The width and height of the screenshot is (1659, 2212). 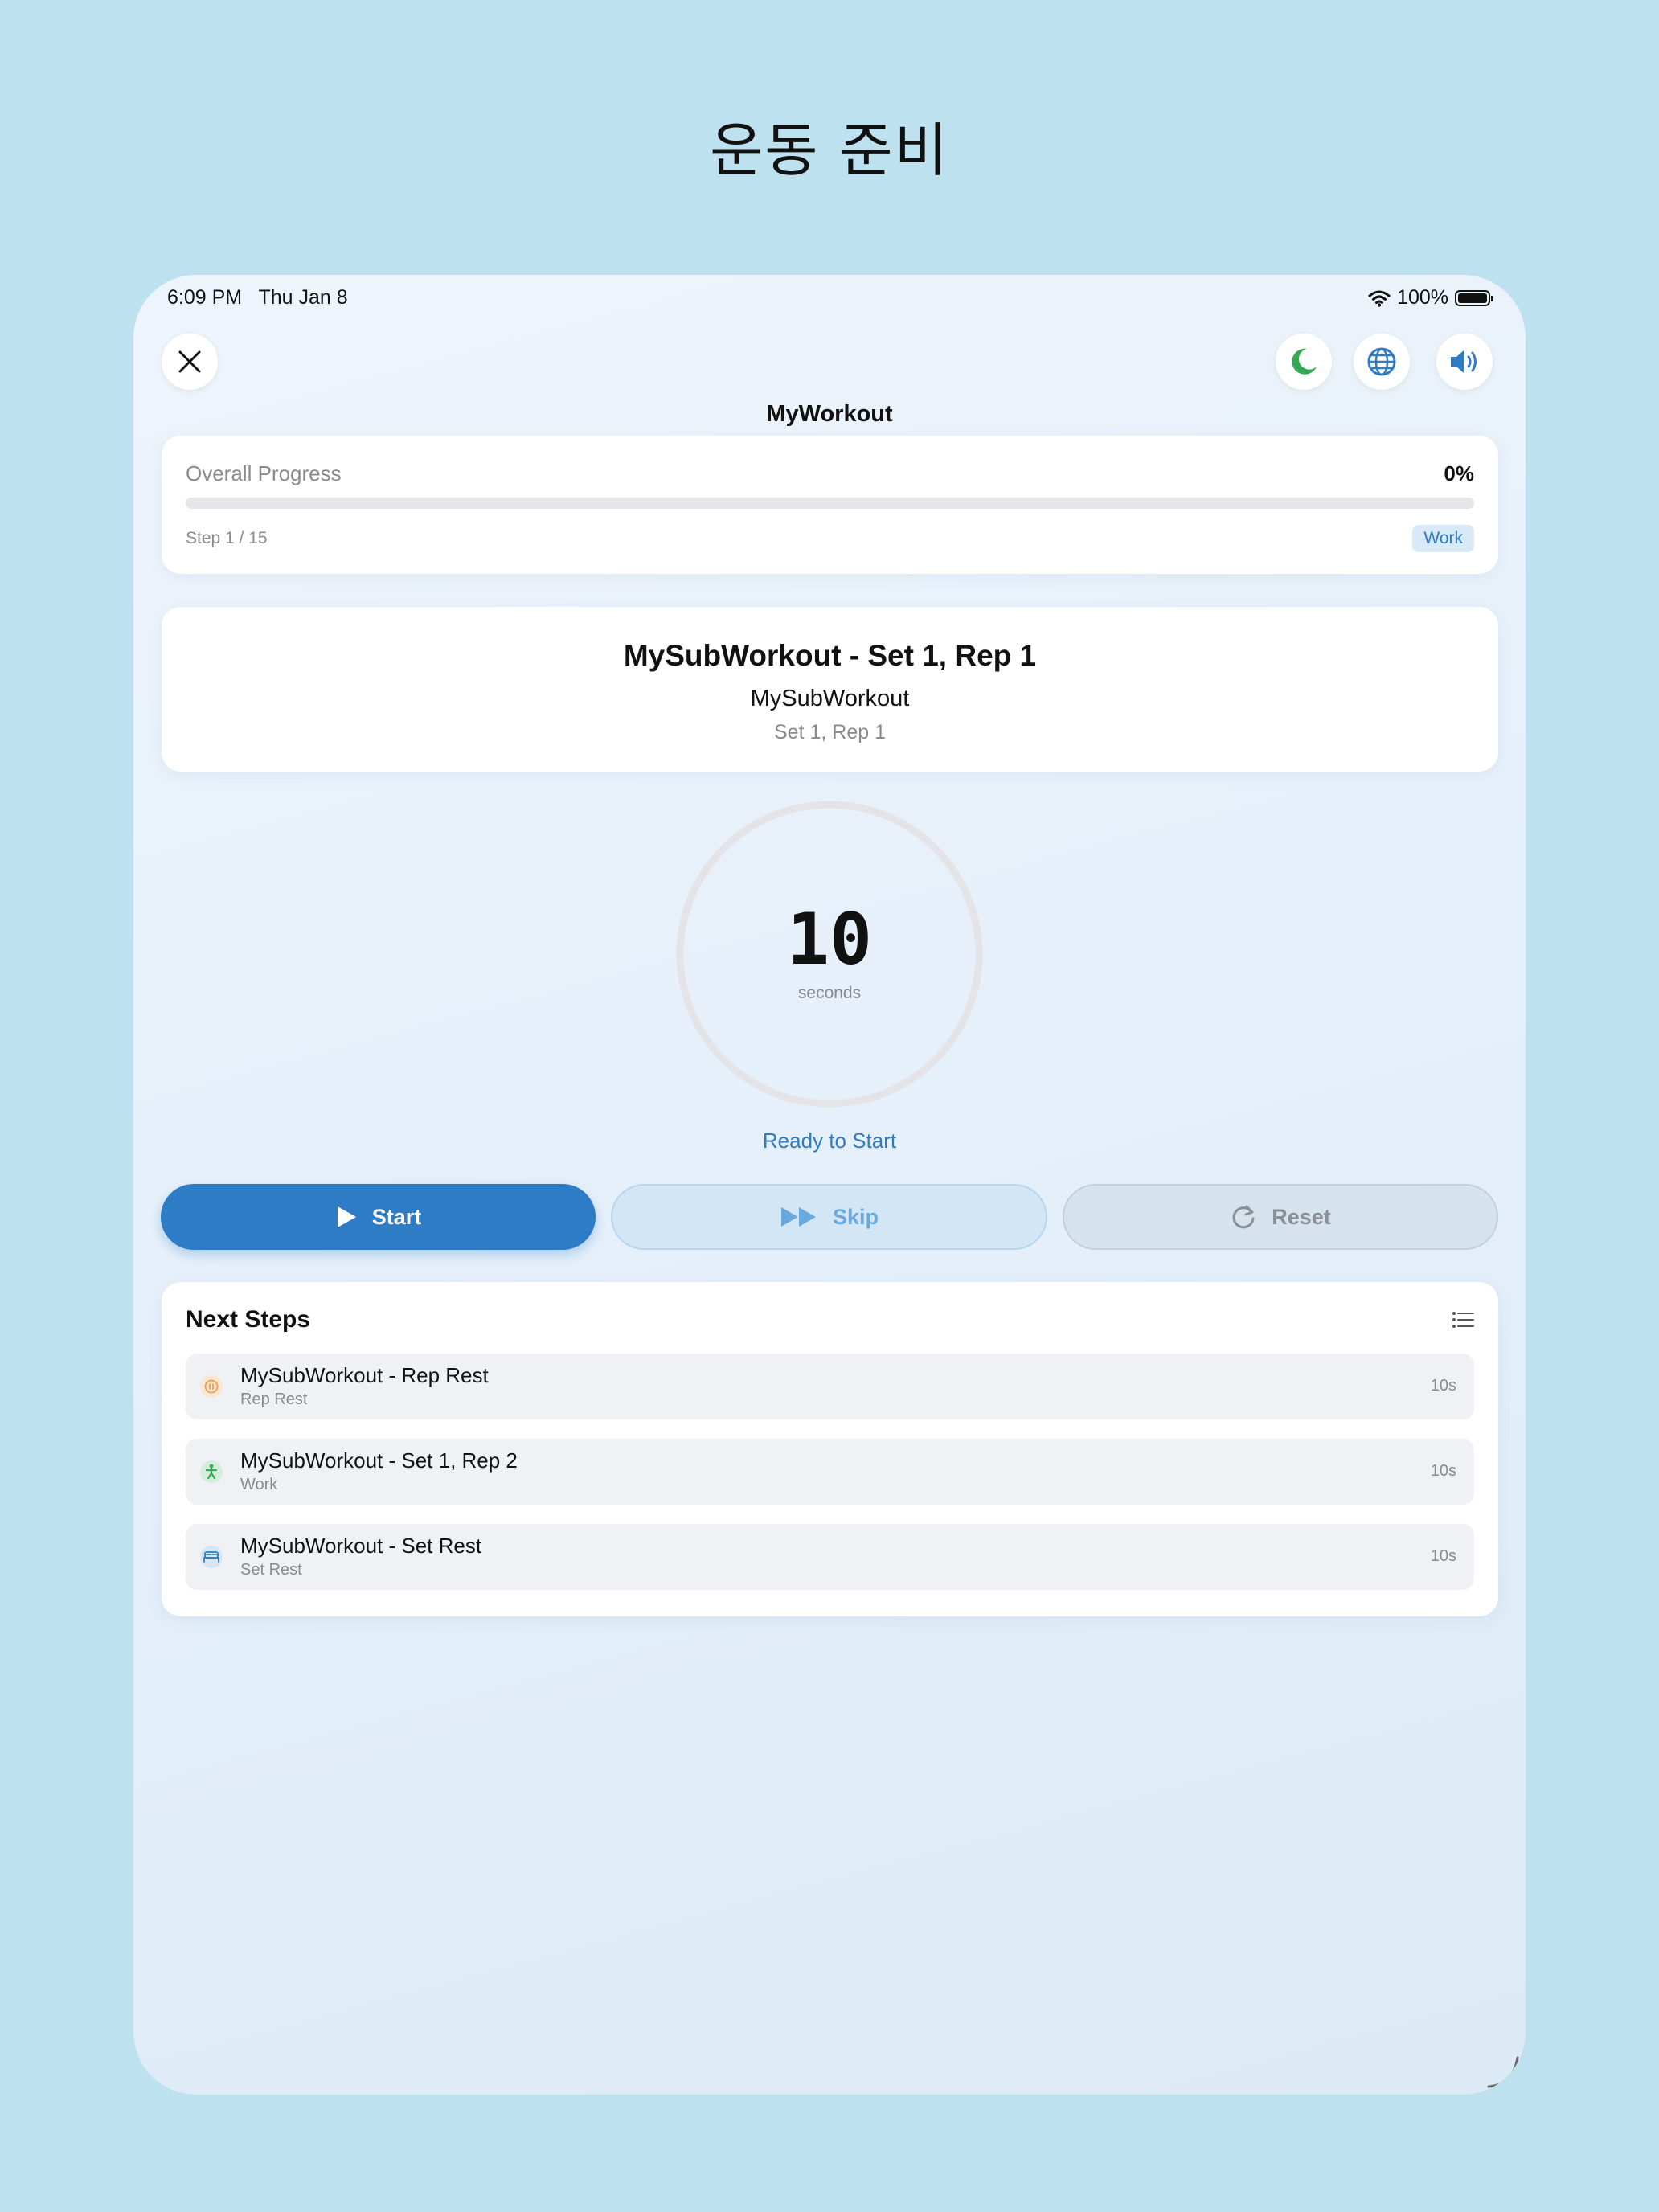 I want to click on step-type-badge: Work, so click(x=1443, y=538).